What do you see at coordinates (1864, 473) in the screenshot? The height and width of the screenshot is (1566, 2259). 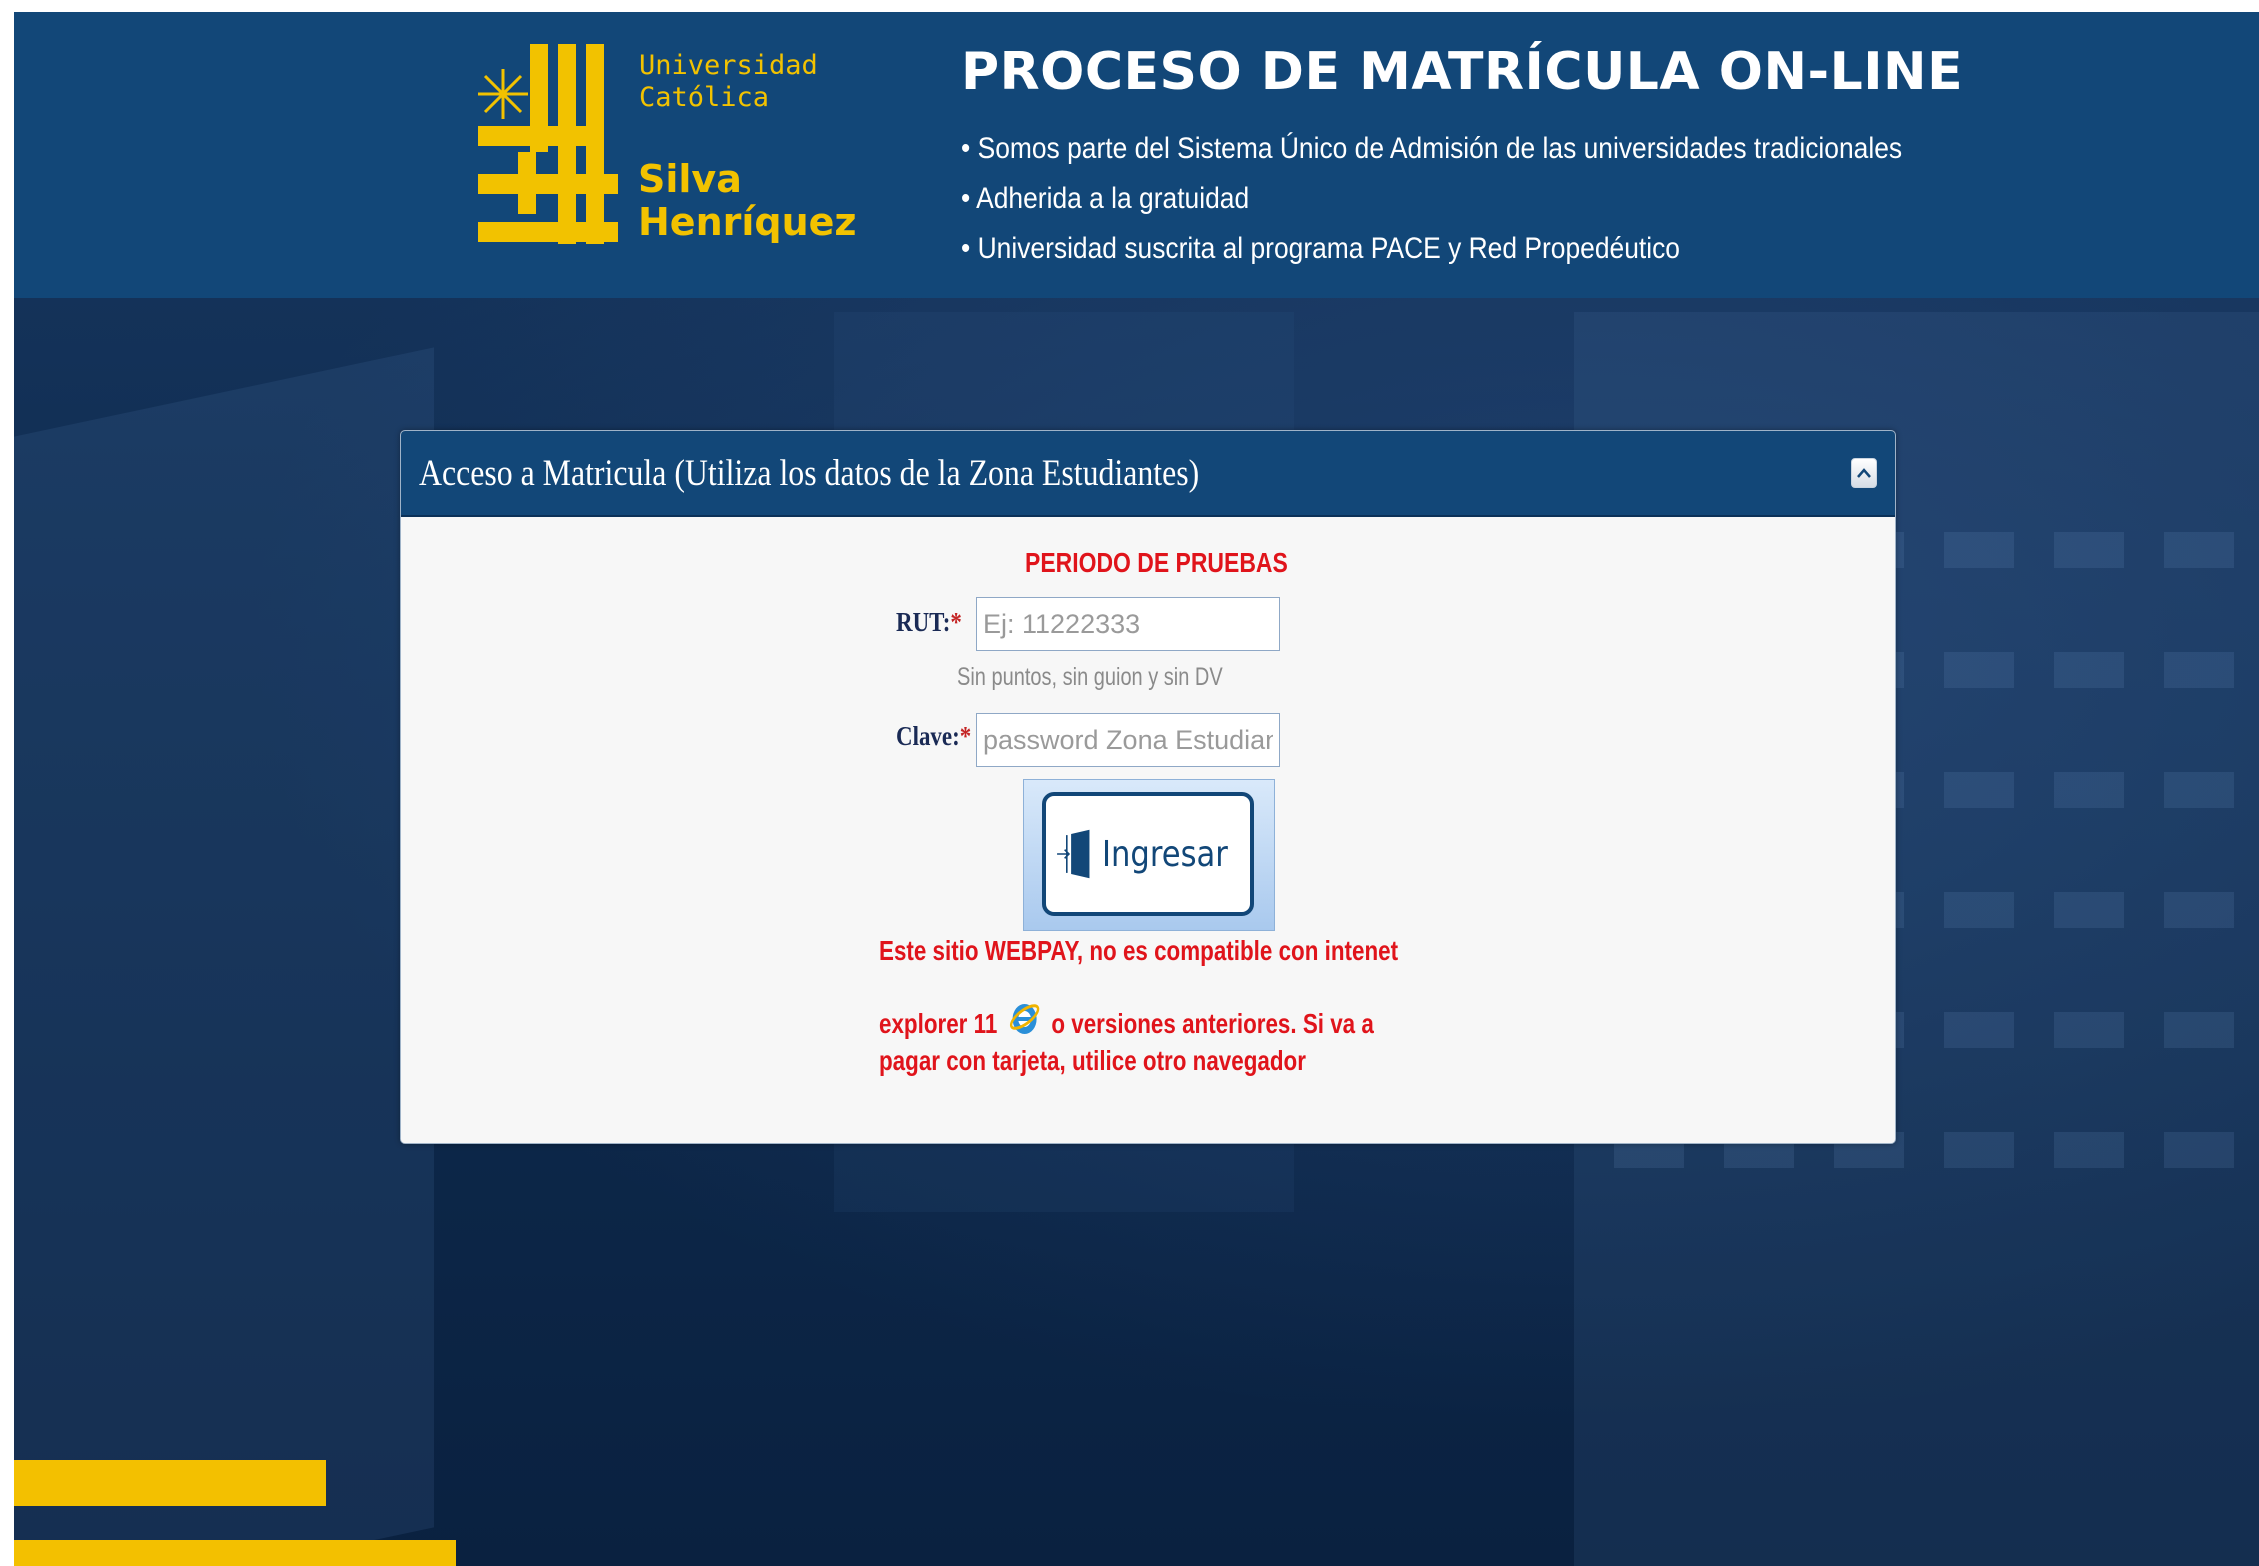 I see `collapse-icon` at bounding box center [1864, 473].